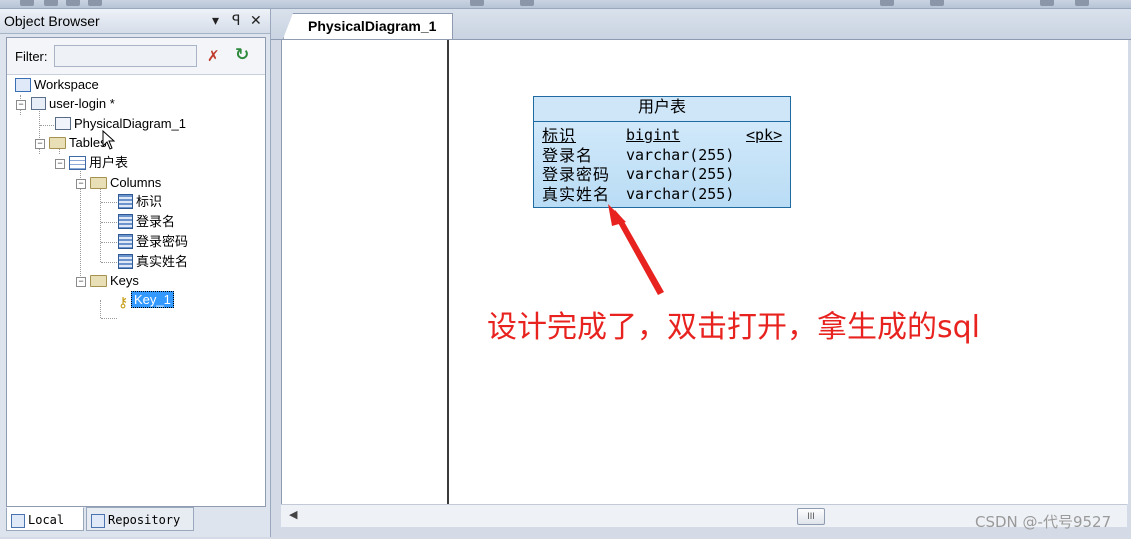  What do you see at coordinates (114, 281) in the screenshot?
I see `tree-node-keys-folder: Keys` at bounding box center [114, 281].